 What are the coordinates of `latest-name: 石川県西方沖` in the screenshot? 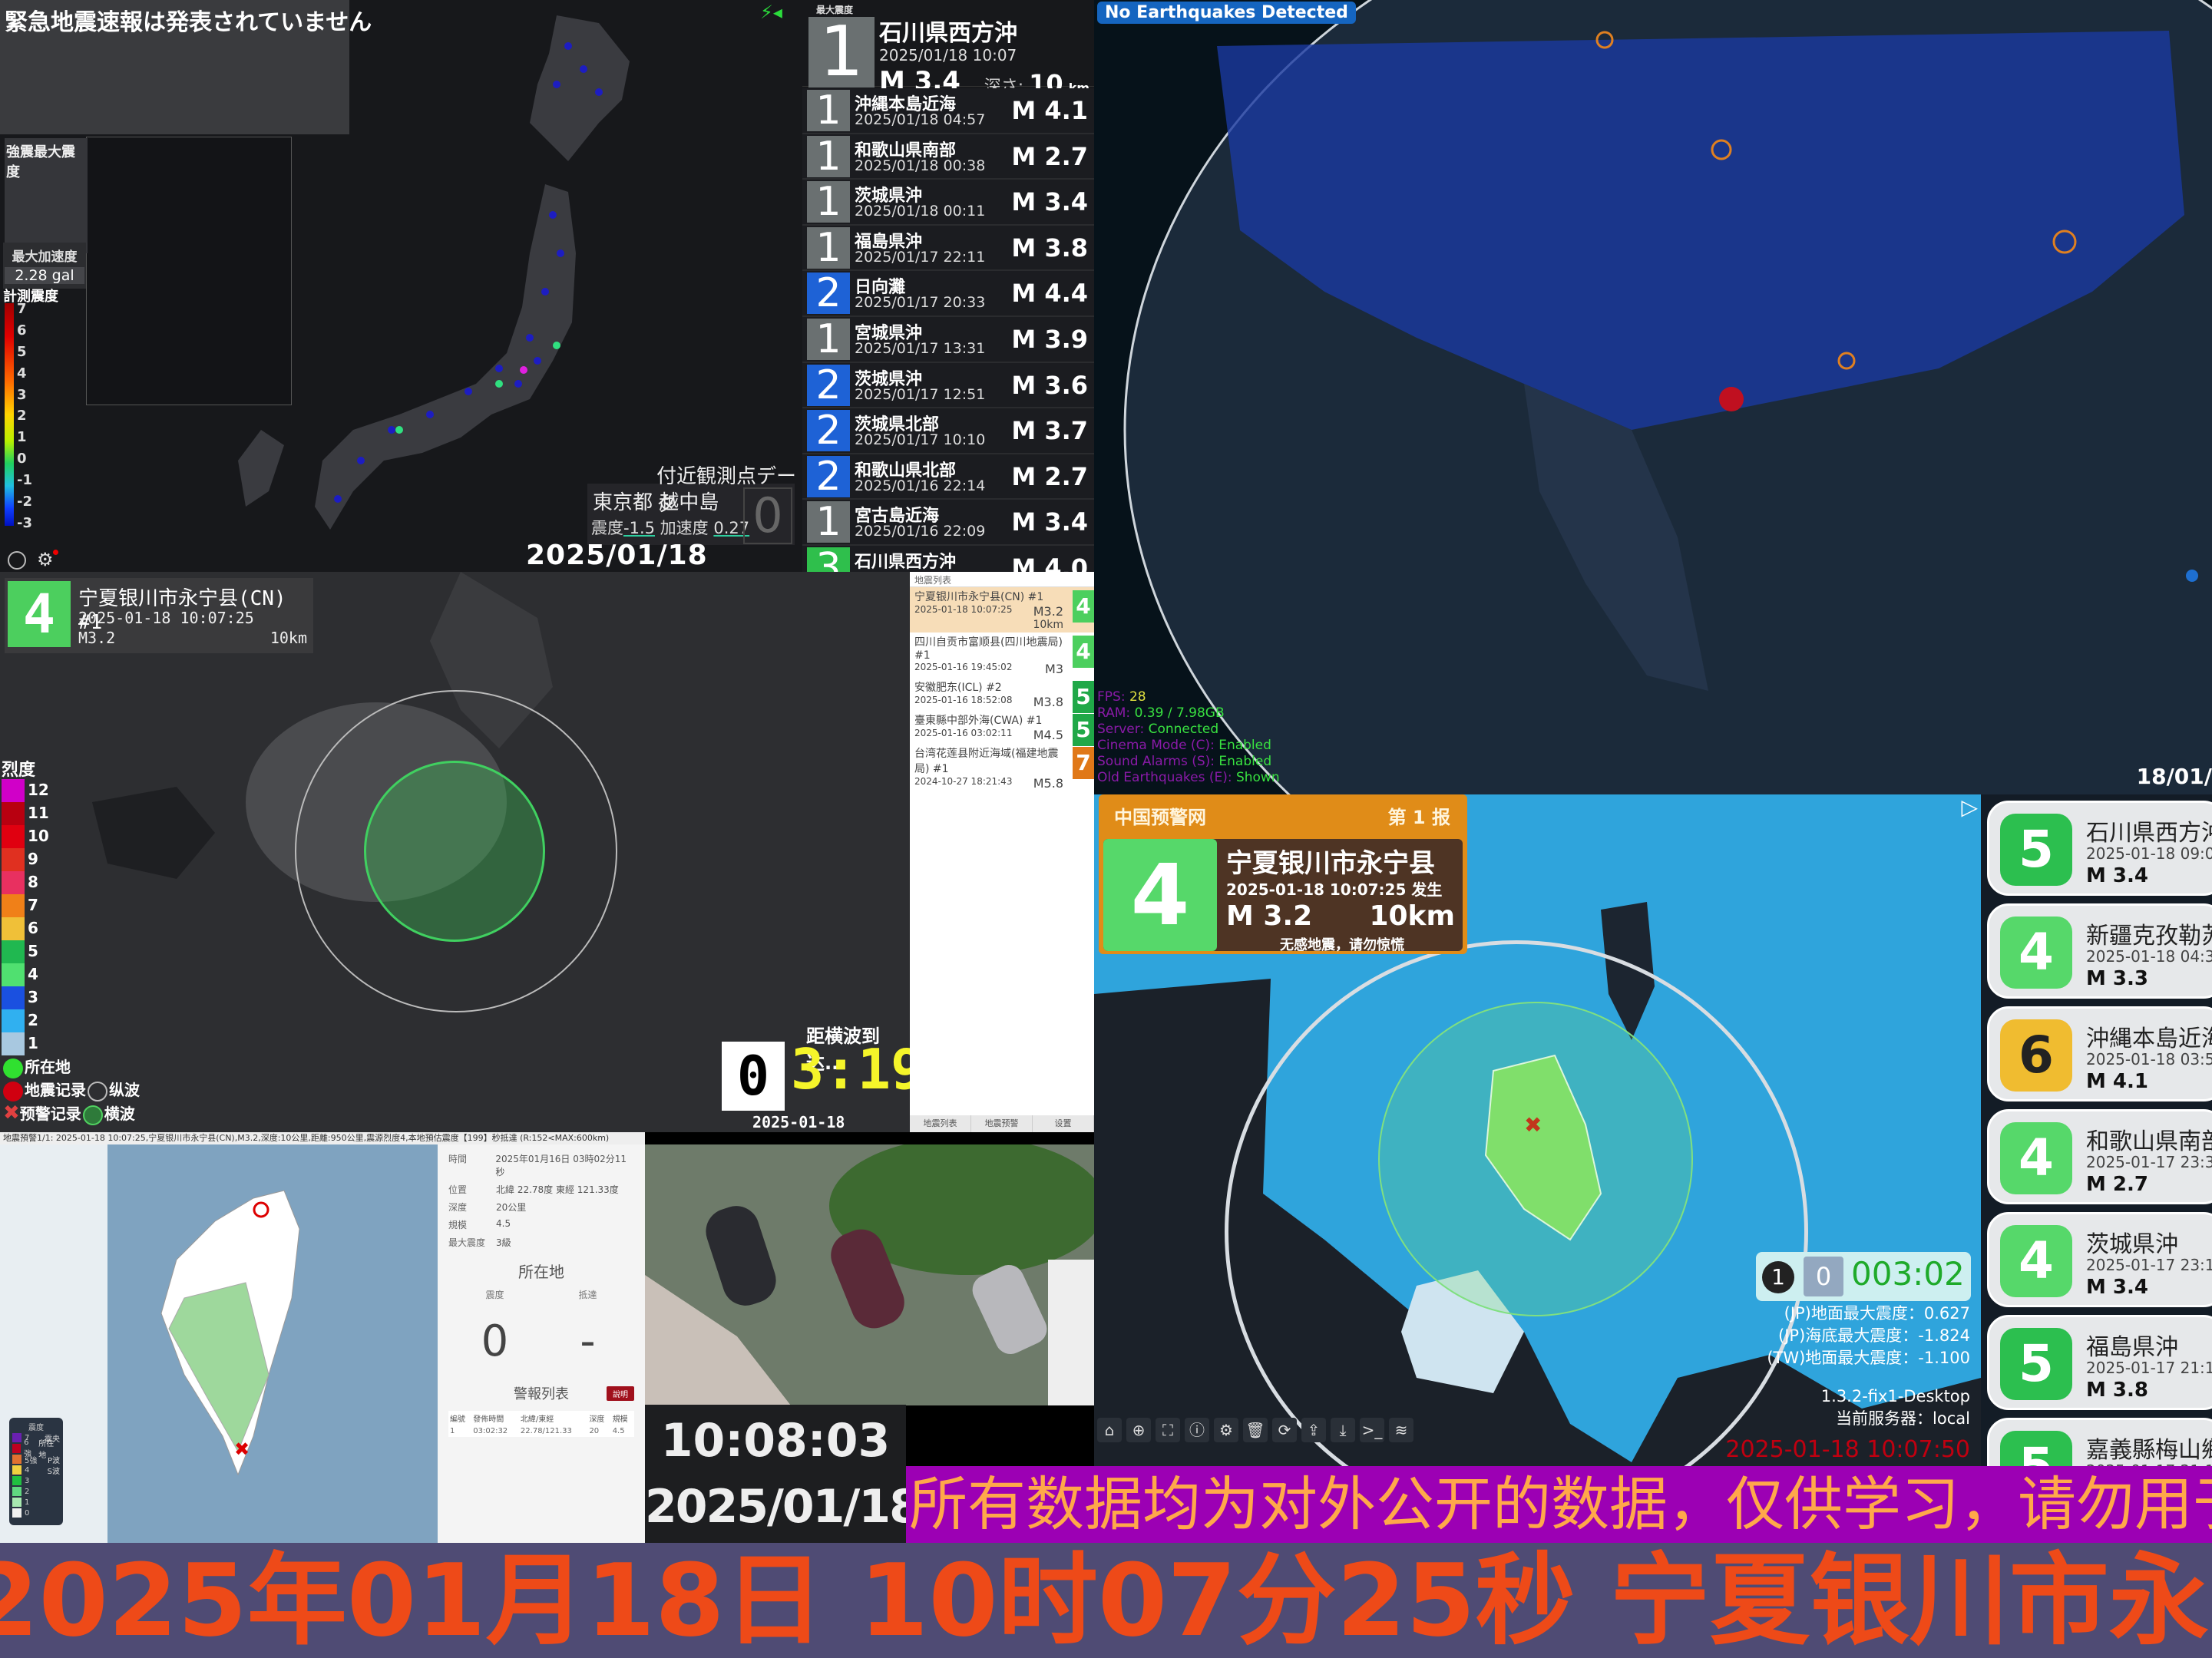 It's located at (948, 33).